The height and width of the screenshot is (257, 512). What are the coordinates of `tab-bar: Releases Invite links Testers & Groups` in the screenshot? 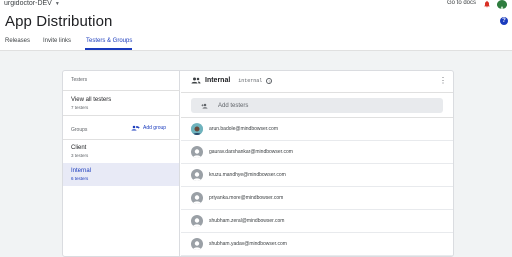 It's located at (256, 43).